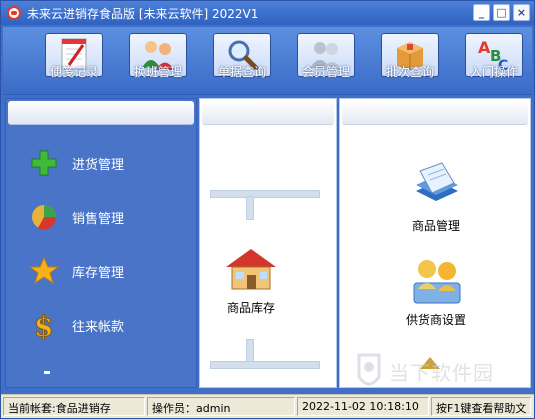 The height and width of the screenshot is (419, 535). What do you see at coordinates (435, 113) in the screenshot?
I see `right-panel-header` at bounding box center [435, 113].